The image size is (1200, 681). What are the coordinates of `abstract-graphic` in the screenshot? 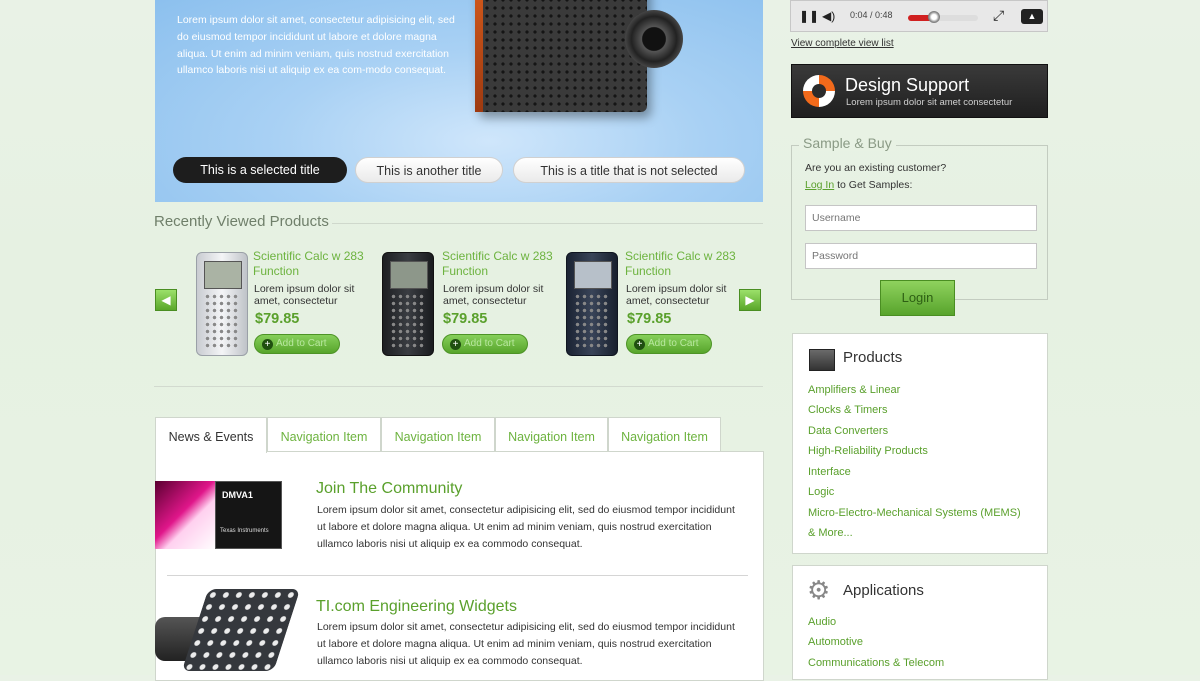 It's located at (186, 515).